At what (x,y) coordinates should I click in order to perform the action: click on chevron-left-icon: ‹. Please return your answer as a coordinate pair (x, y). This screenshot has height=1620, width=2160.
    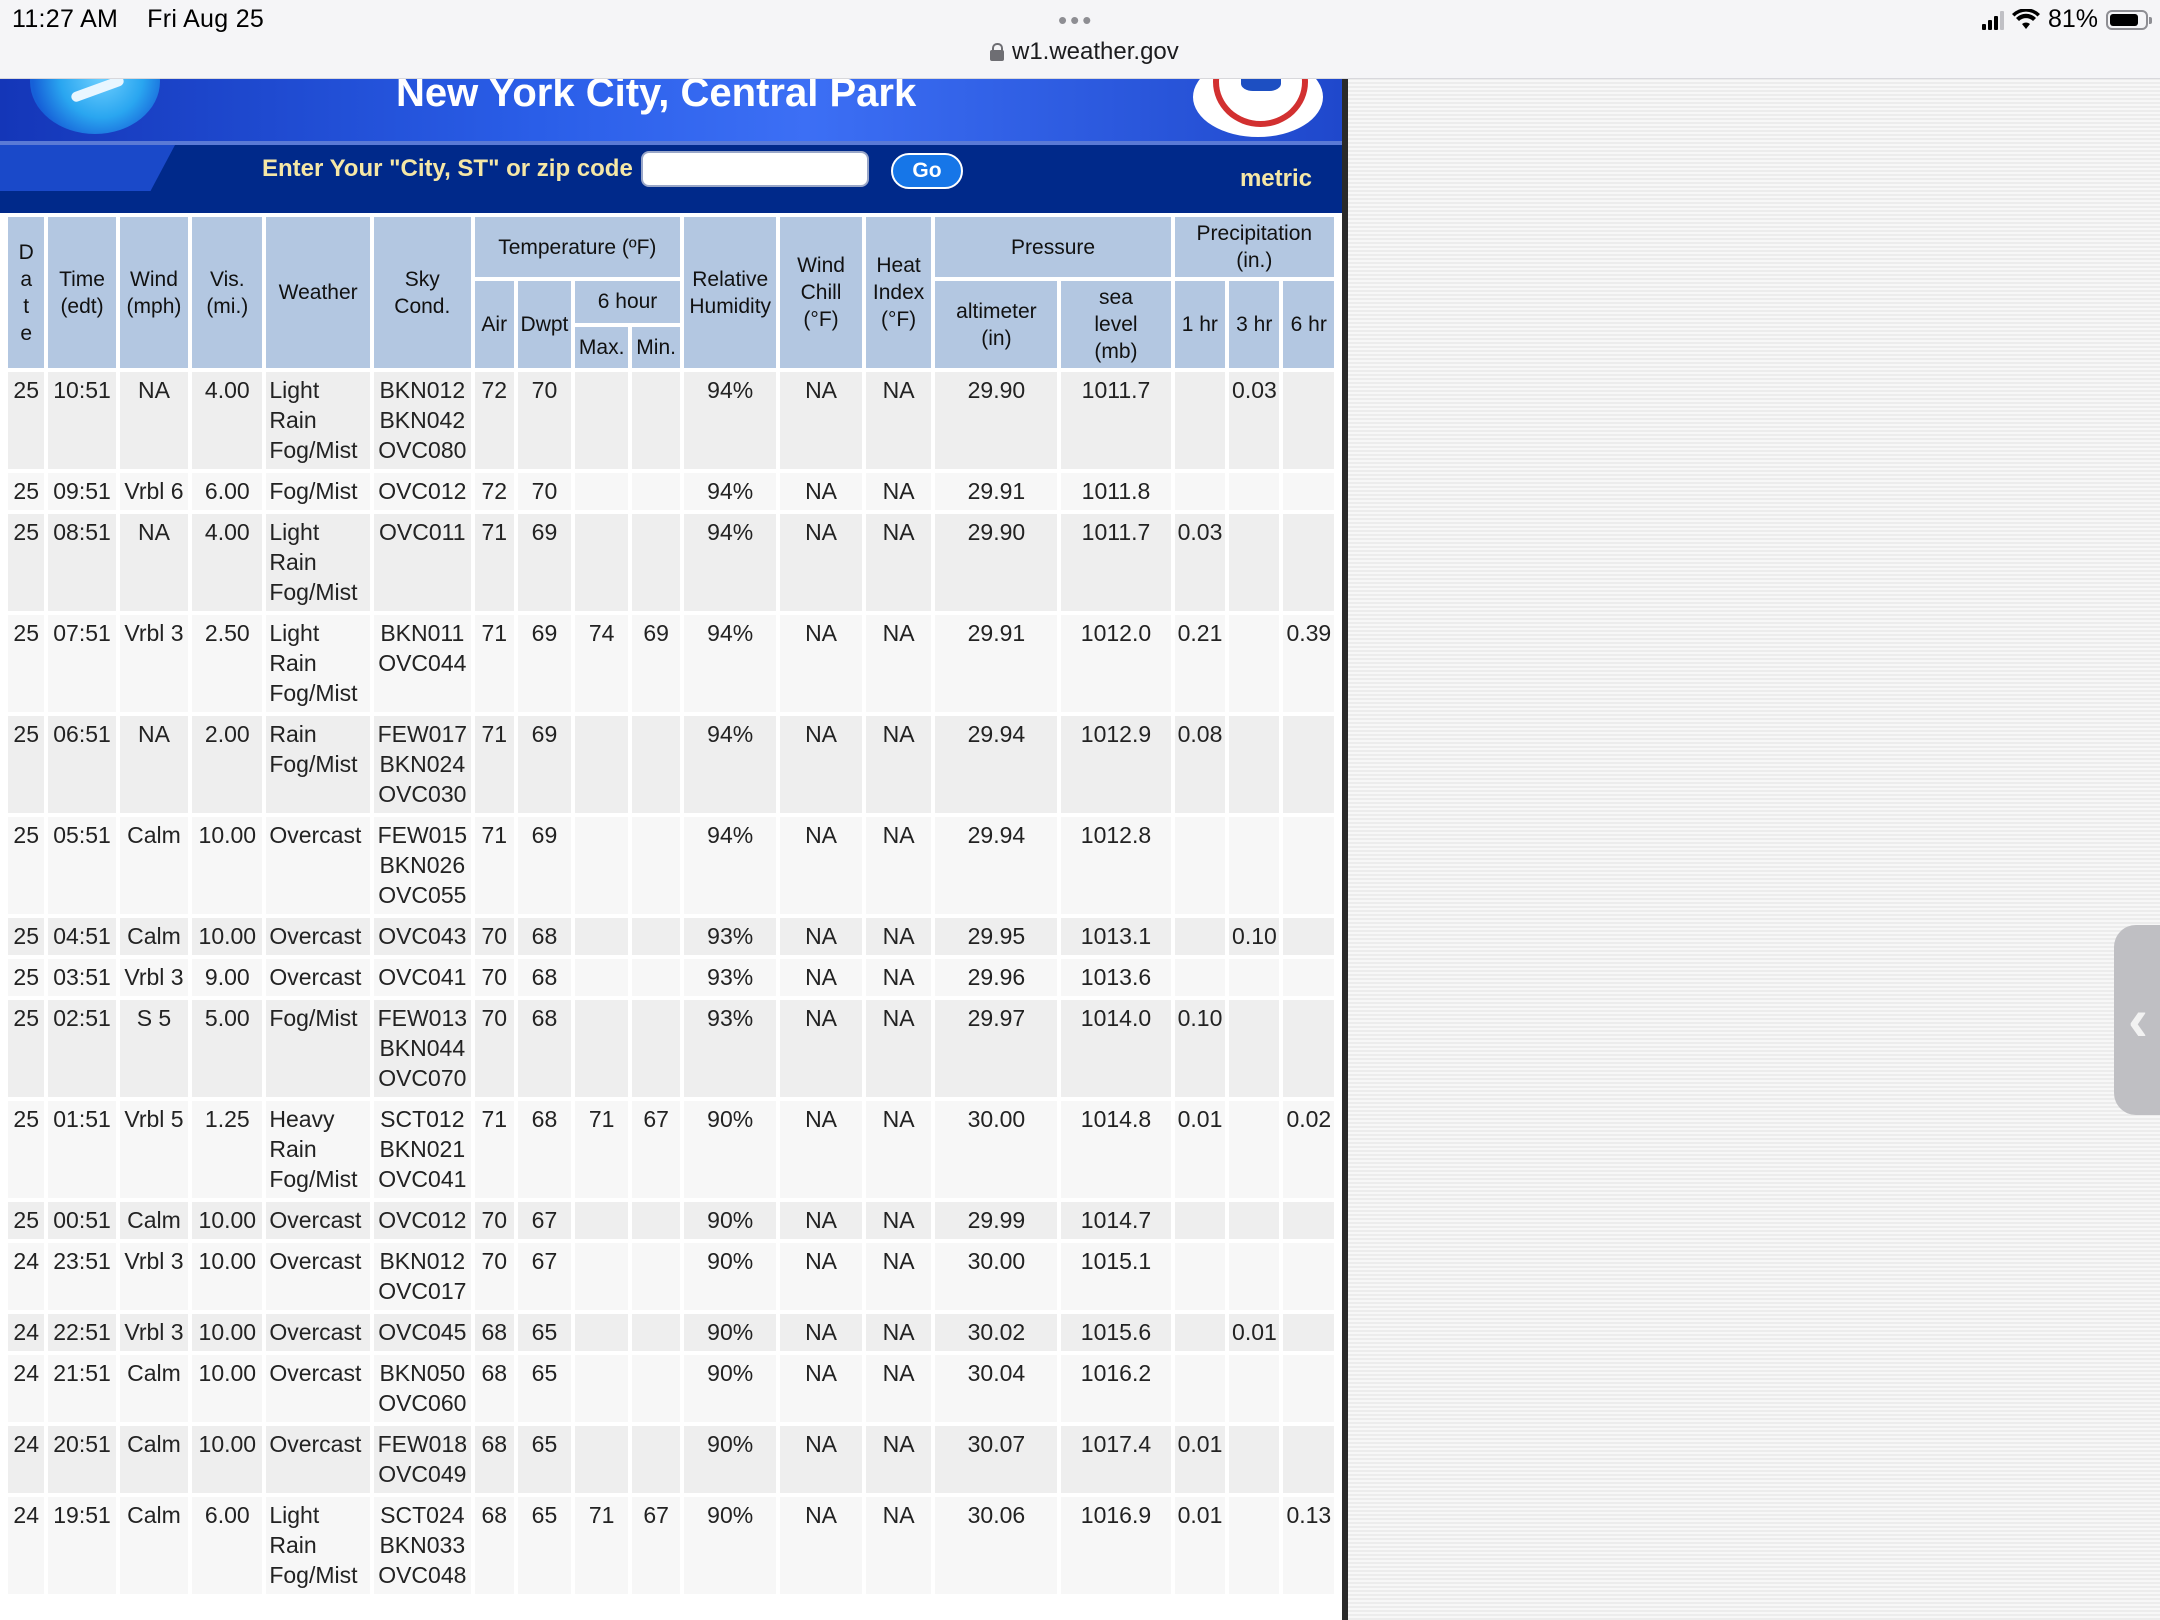
    Looking at the image, I should click on (2138, 1019).